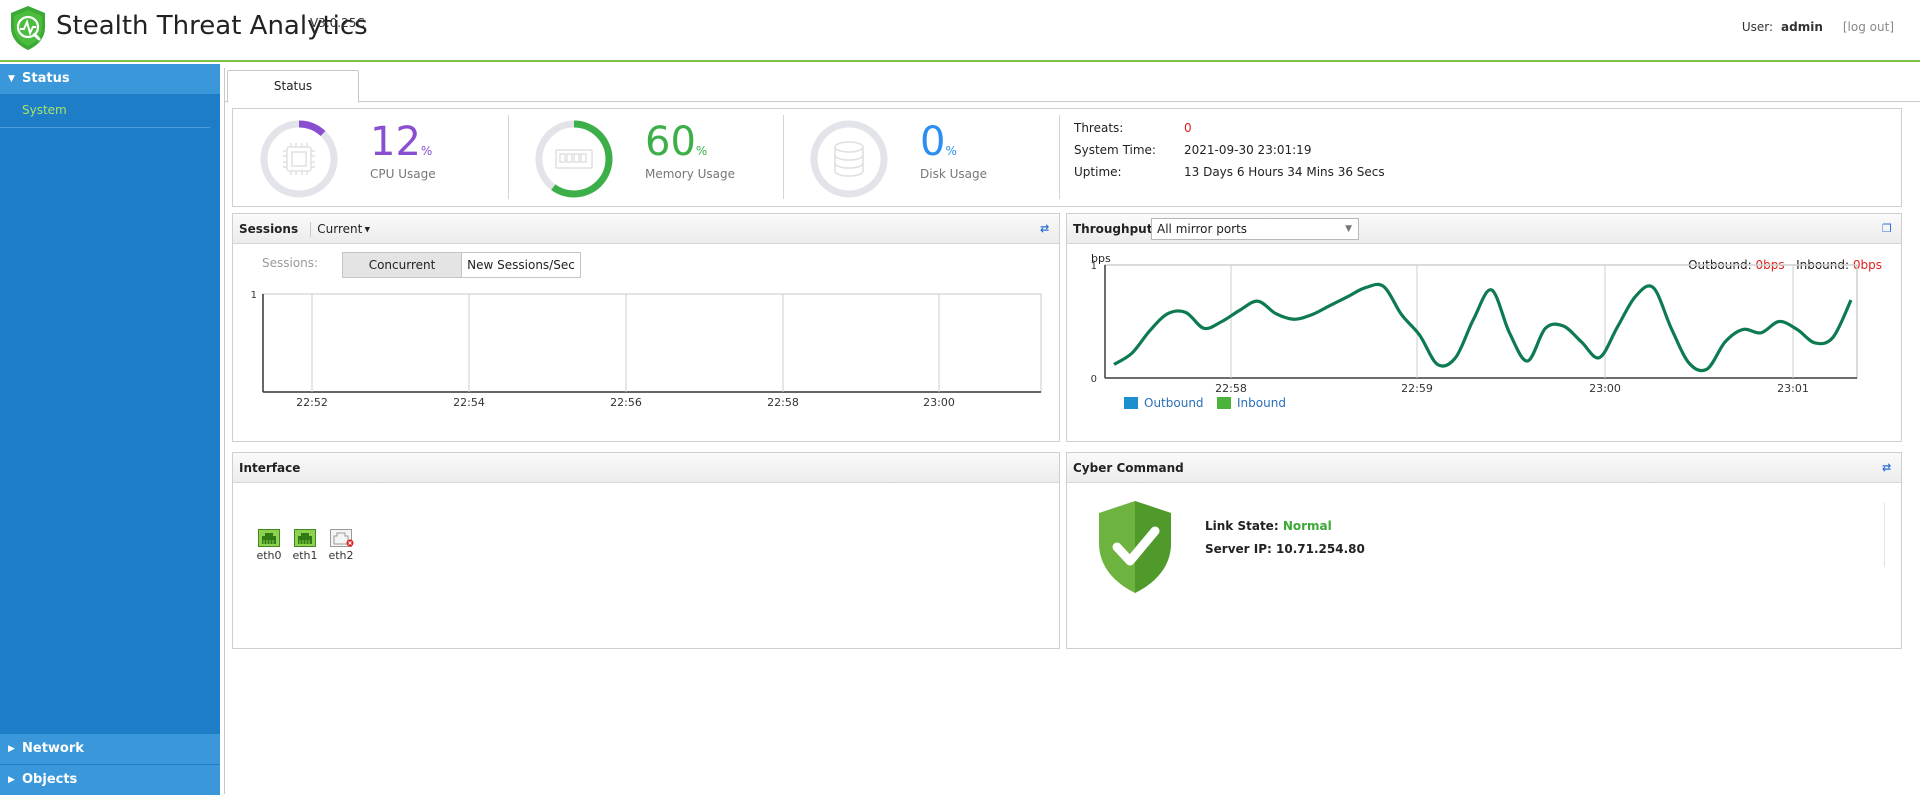  I want to click on x-tick-label: 23:01, so click(1793, 388).